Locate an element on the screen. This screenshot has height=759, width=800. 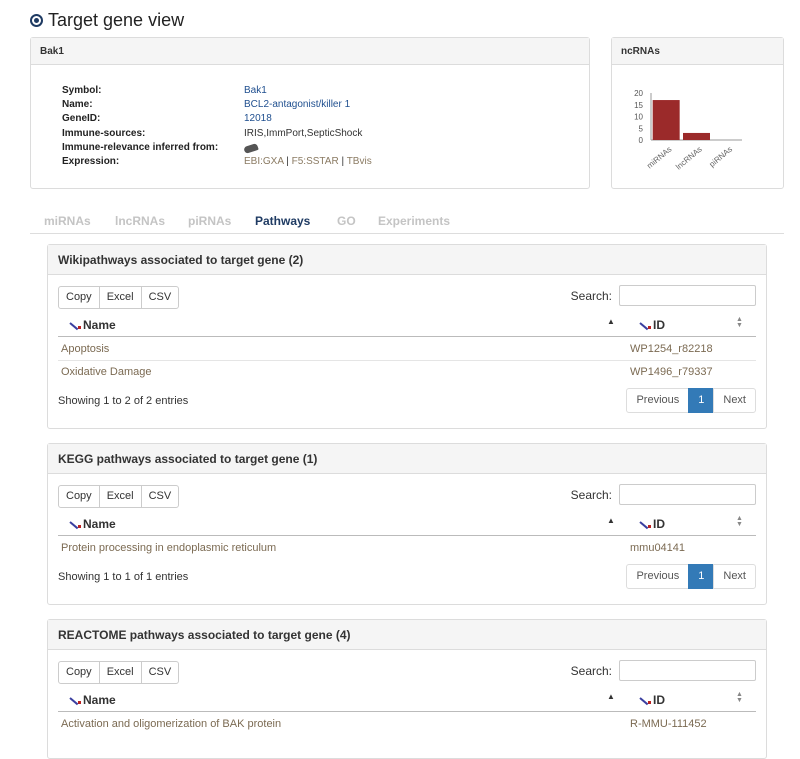
immune-sources-row: Immune-sources: IRIS,ImmPort,SepticShock is located at coordinates (217, 135).